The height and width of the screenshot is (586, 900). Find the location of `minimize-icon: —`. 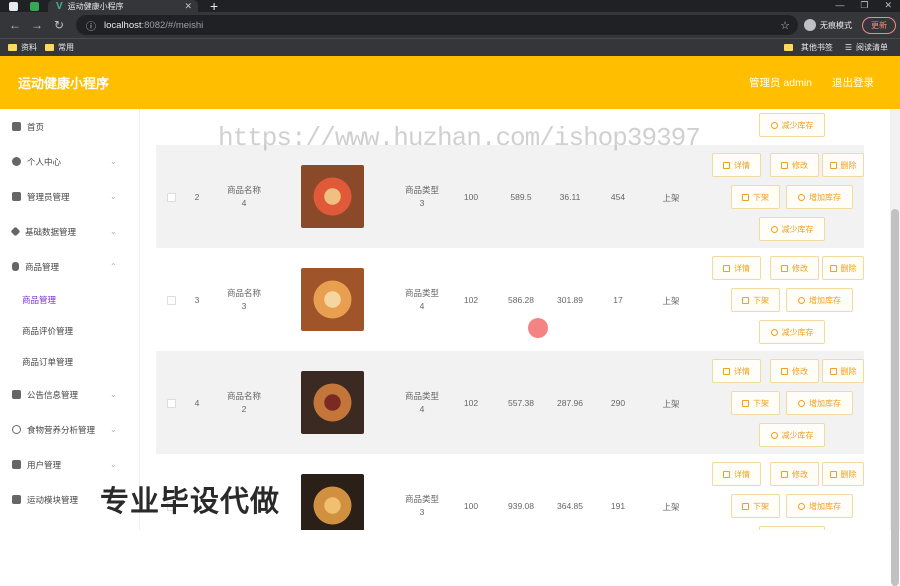

minimize-icon: — is located at coordinates (839, 5).